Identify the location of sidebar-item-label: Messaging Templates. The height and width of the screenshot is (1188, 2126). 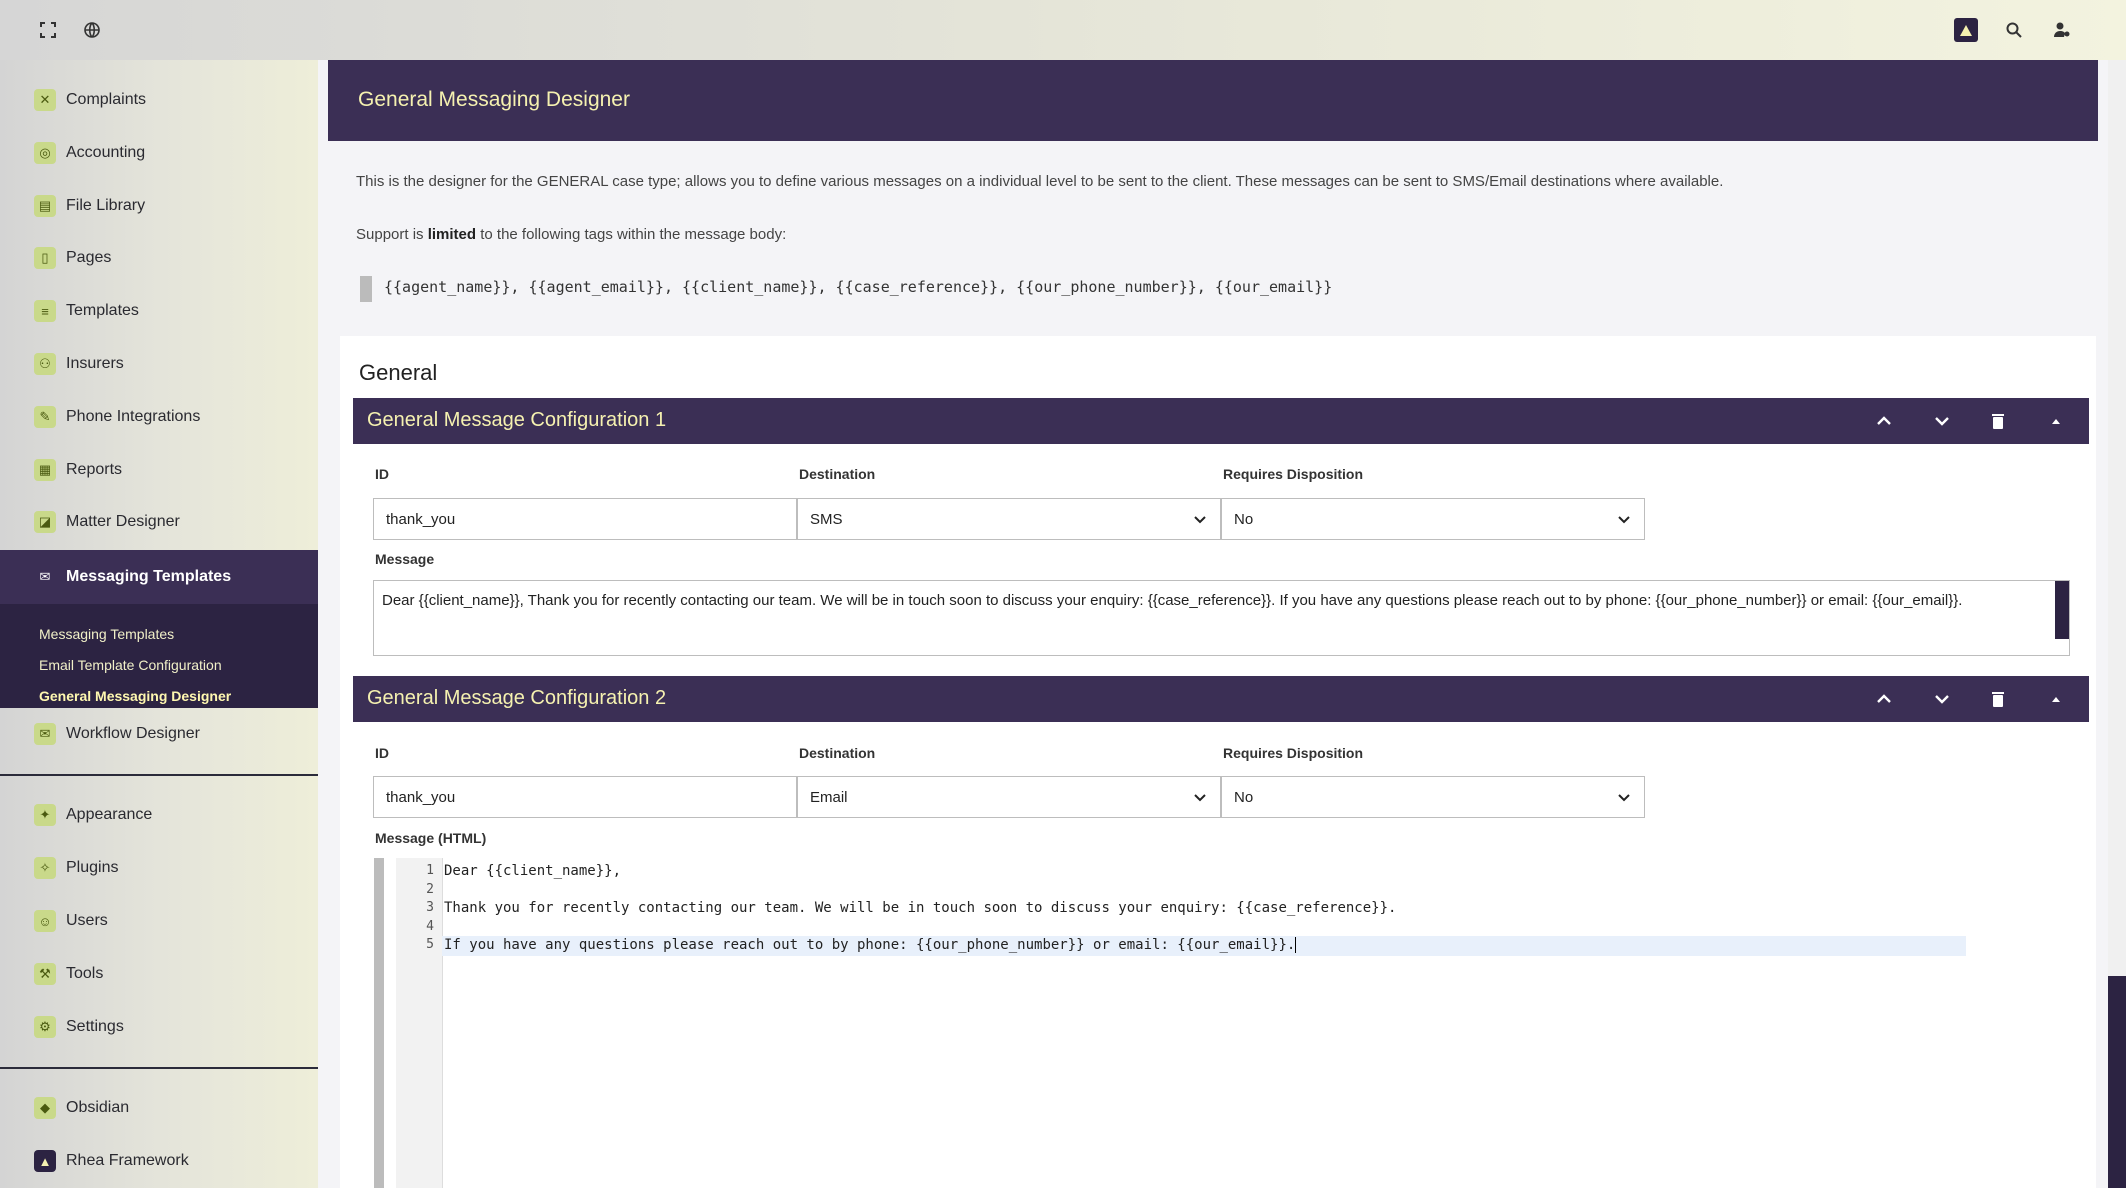
(149, 576).